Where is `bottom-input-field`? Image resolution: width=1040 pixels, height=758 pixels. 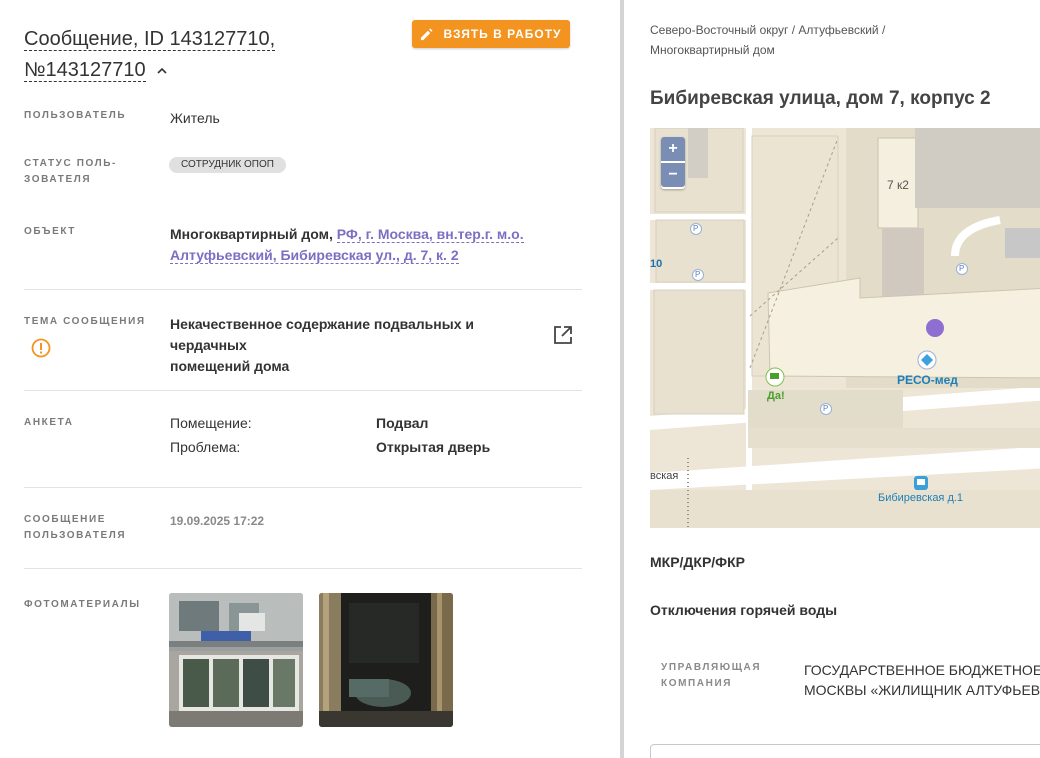 bottom-input-field is located at coordinates (845, 751).